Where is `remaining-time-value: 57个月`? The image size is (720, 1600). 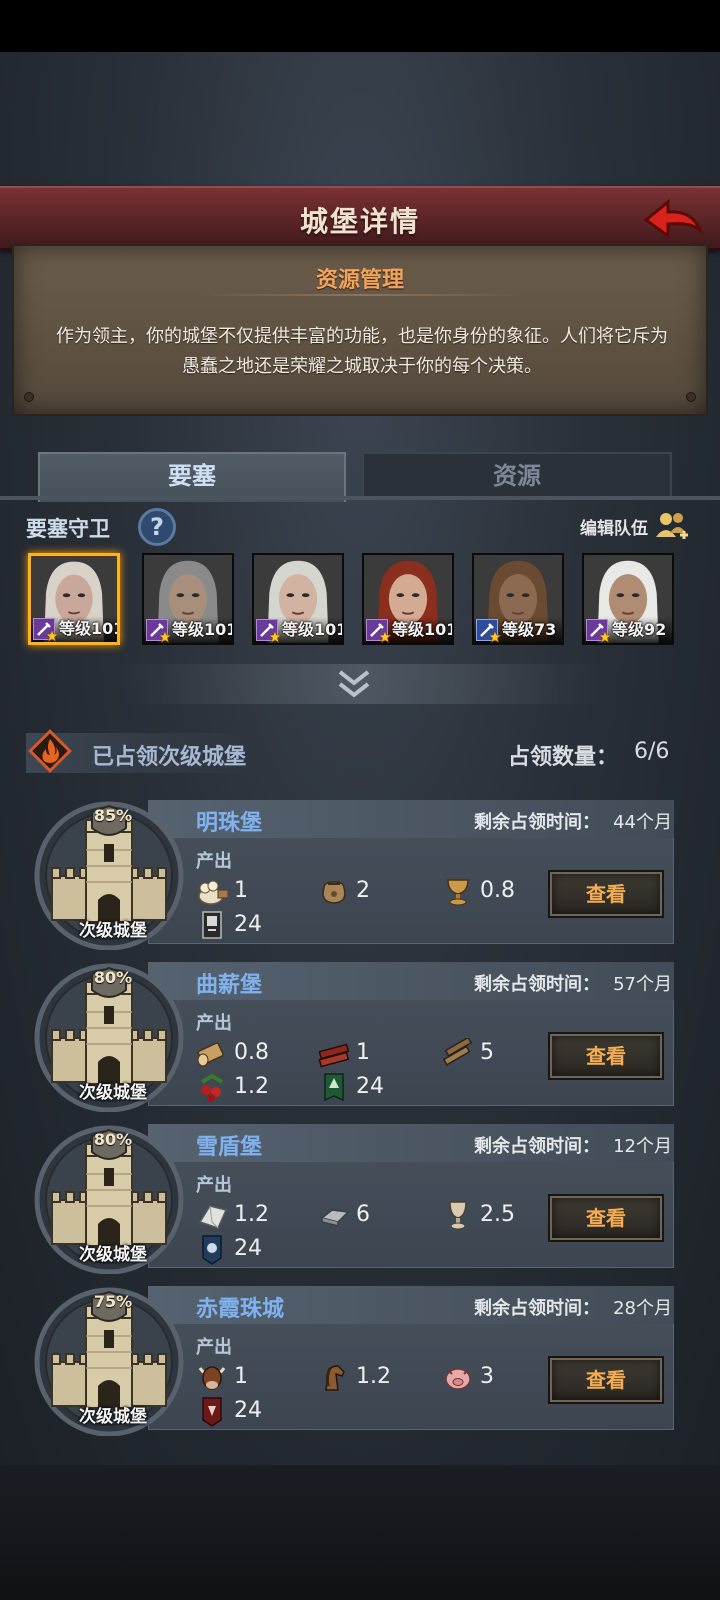
remaining-time-value: 57个月 is located at coordinates (642, 984).